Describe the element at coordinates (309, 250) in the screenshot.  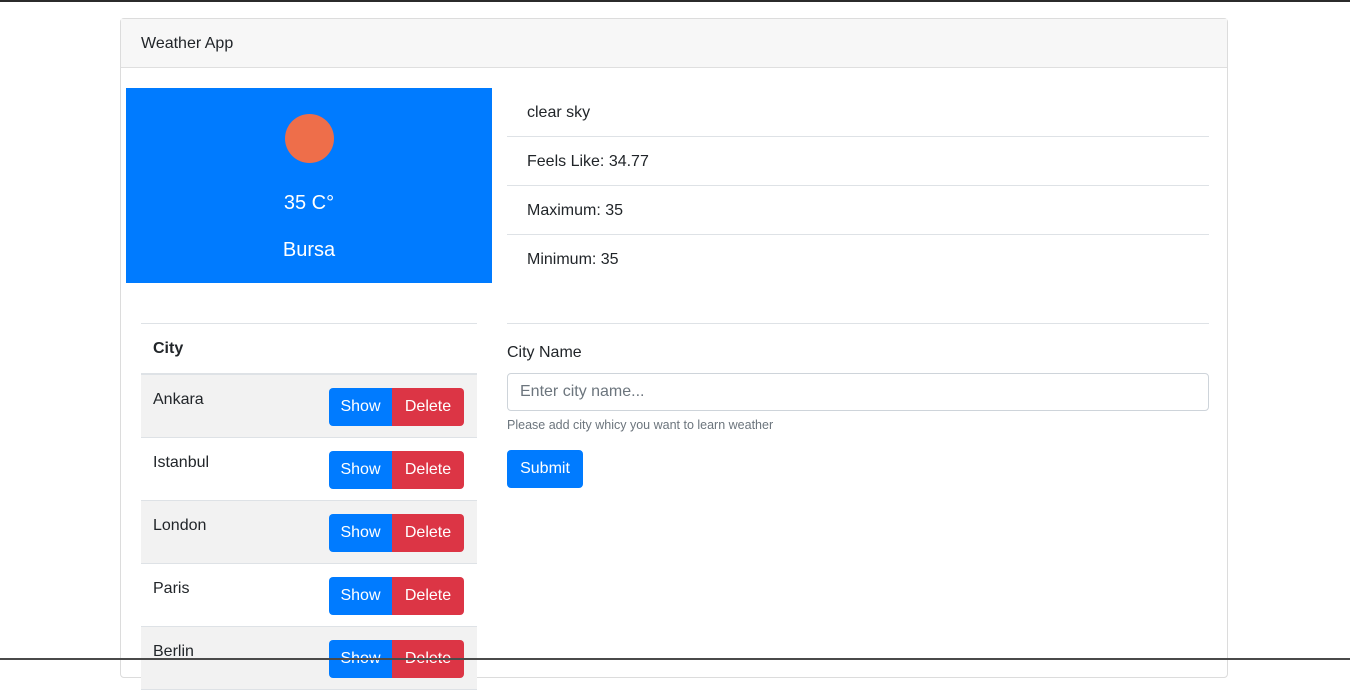
I see `current-city: Bursa` at that location.